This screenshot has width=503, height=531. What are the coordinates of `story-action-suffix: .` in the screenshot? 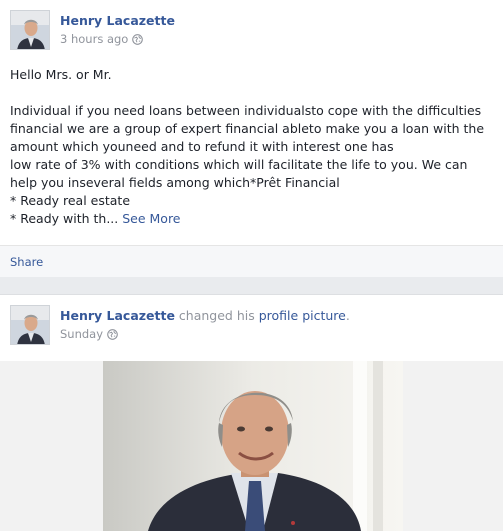 It's located at (347, 315).